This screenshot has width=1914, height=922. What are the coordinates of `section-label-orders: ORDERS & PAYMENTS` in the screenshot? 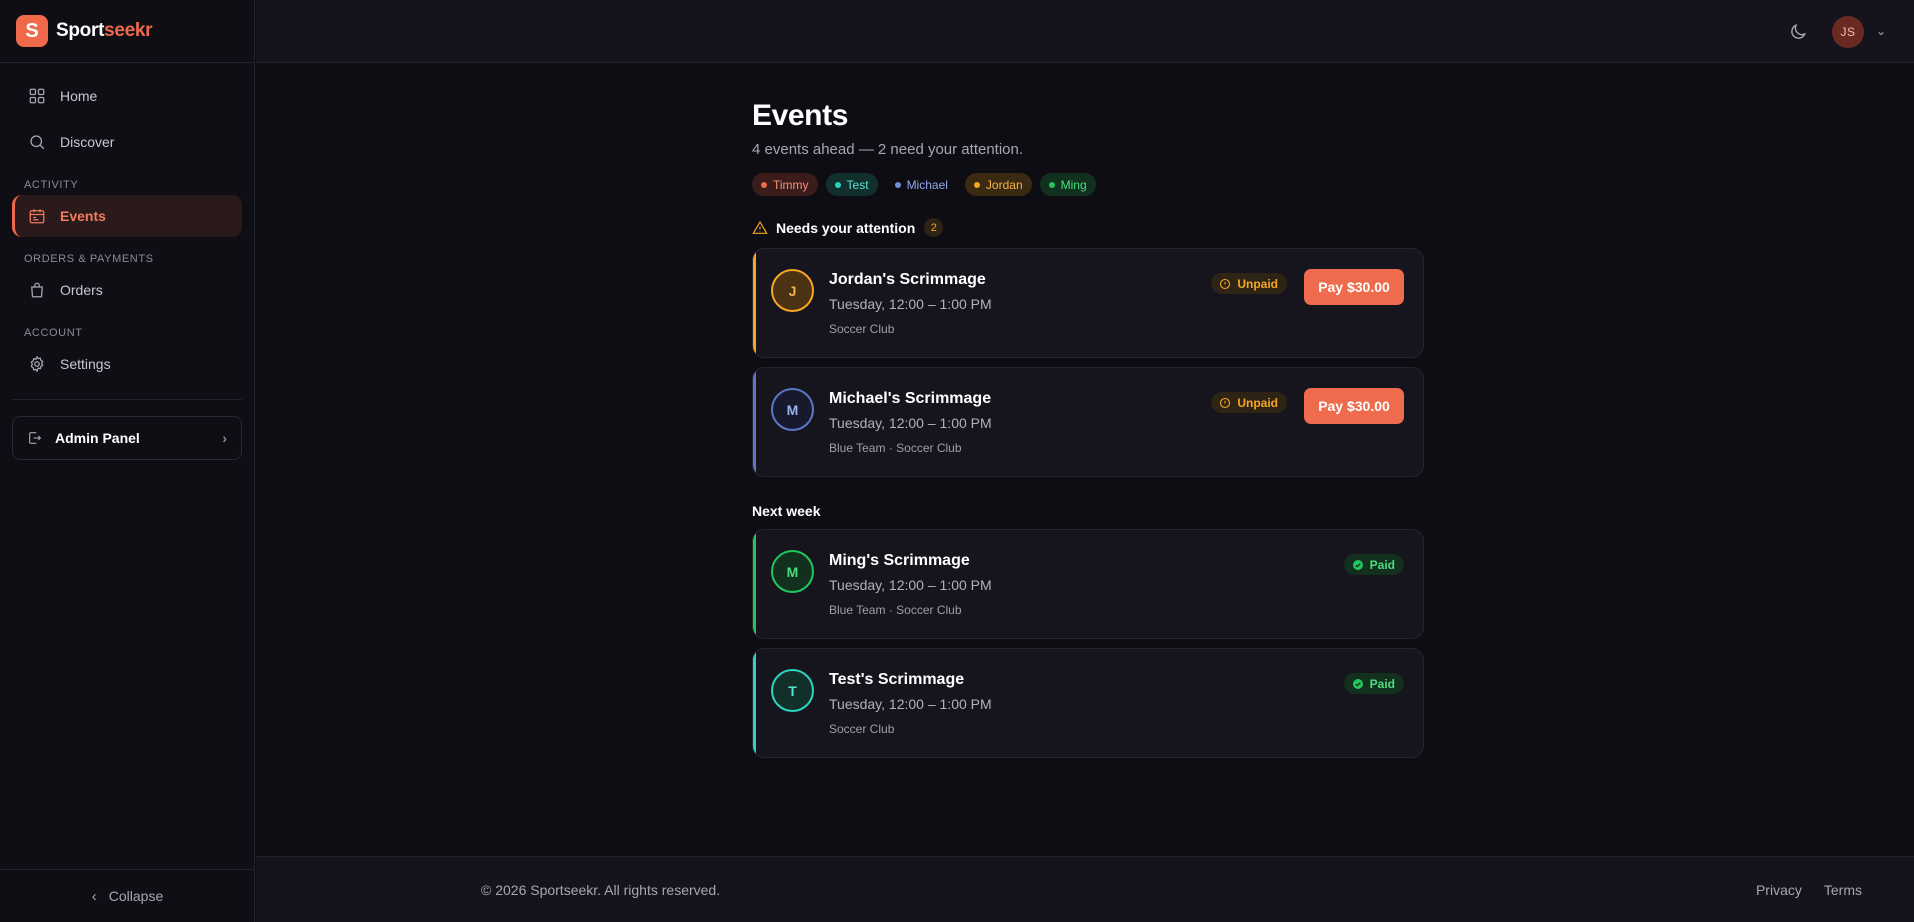 It's located at (89, 259).